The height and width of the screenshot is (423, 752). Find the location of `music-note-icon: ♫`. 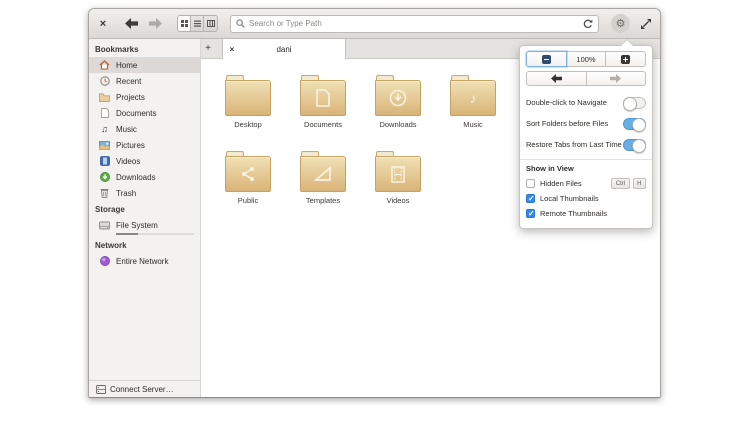

music-note-icon: ♫ is located at coordinates (104, 128).